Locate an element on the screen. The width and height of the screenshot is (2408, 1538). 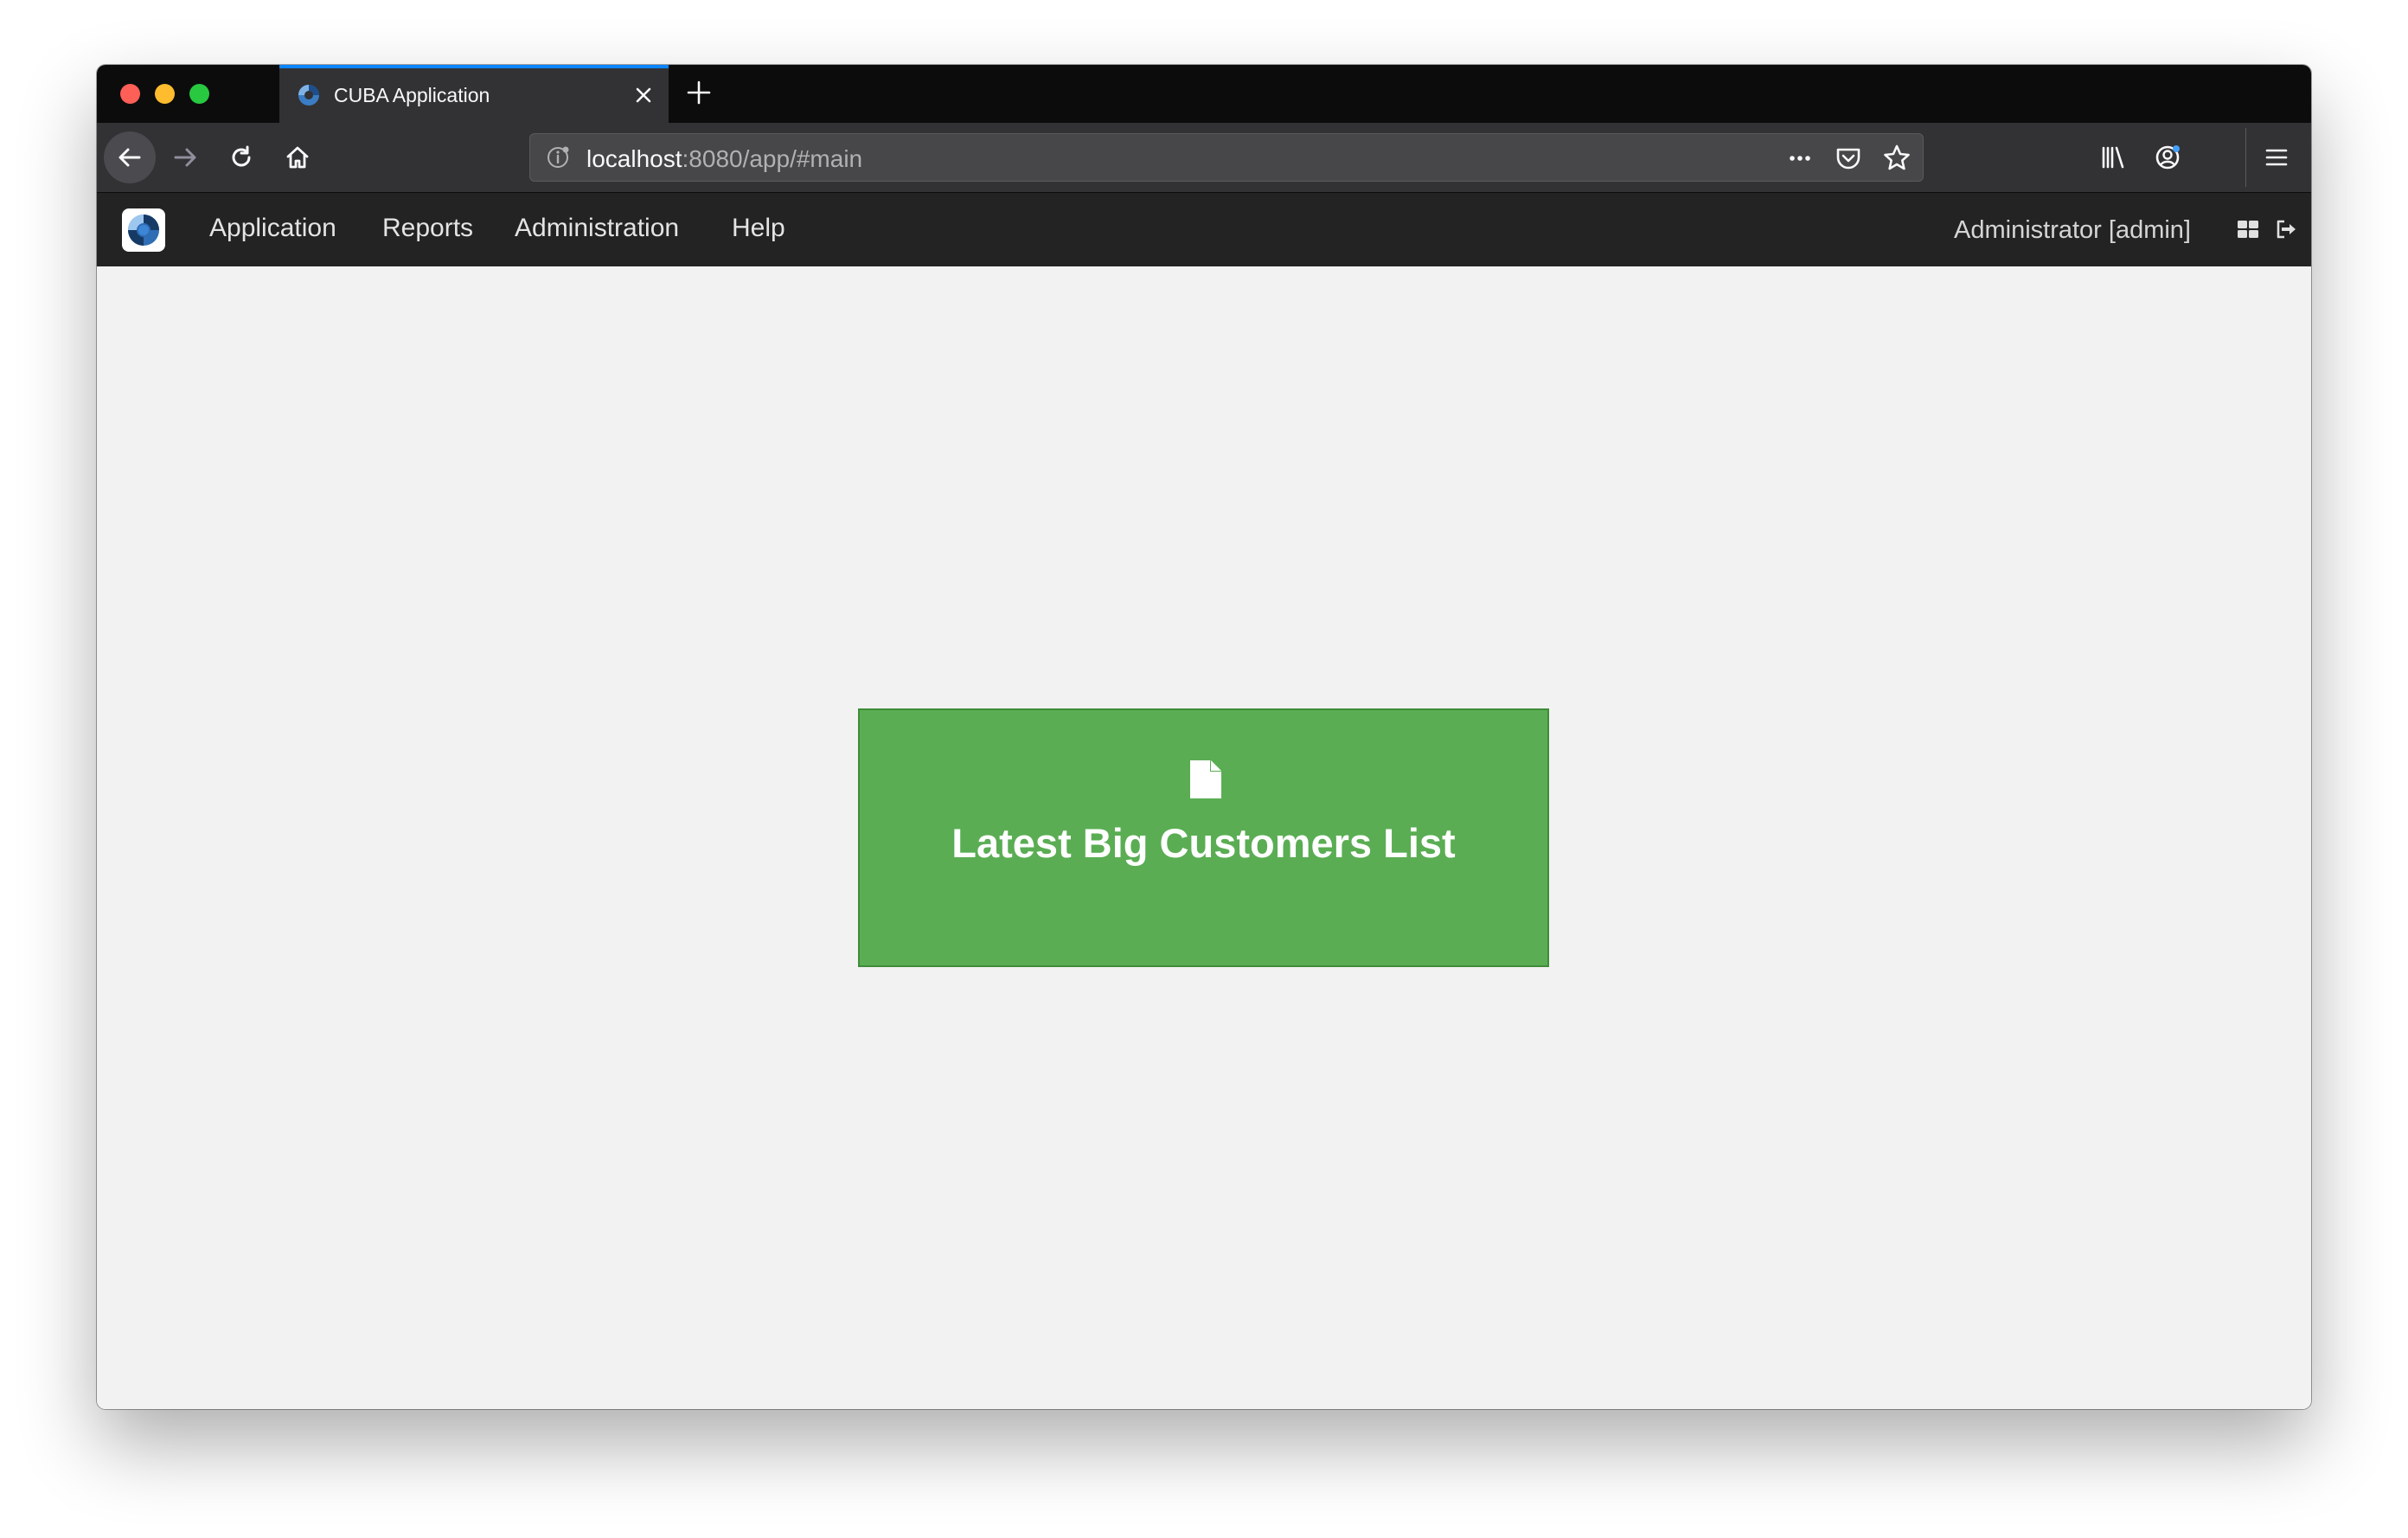
forward-button is located at coordinates (185, 157).